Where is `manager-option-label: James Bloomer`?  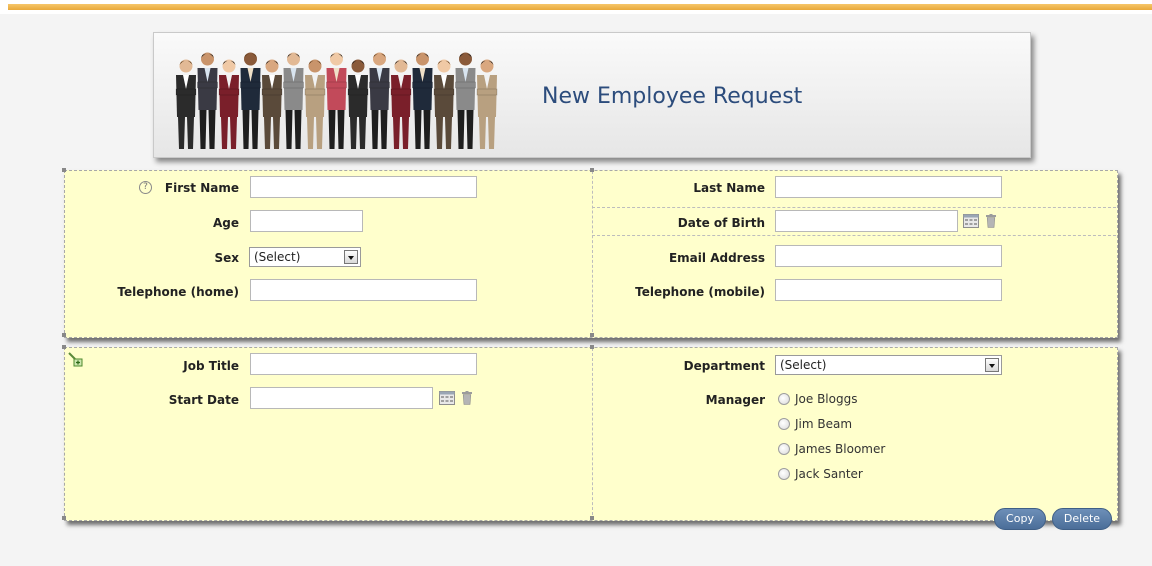
manager-option-label: James Bloomer is located at coordinates (840, 449).